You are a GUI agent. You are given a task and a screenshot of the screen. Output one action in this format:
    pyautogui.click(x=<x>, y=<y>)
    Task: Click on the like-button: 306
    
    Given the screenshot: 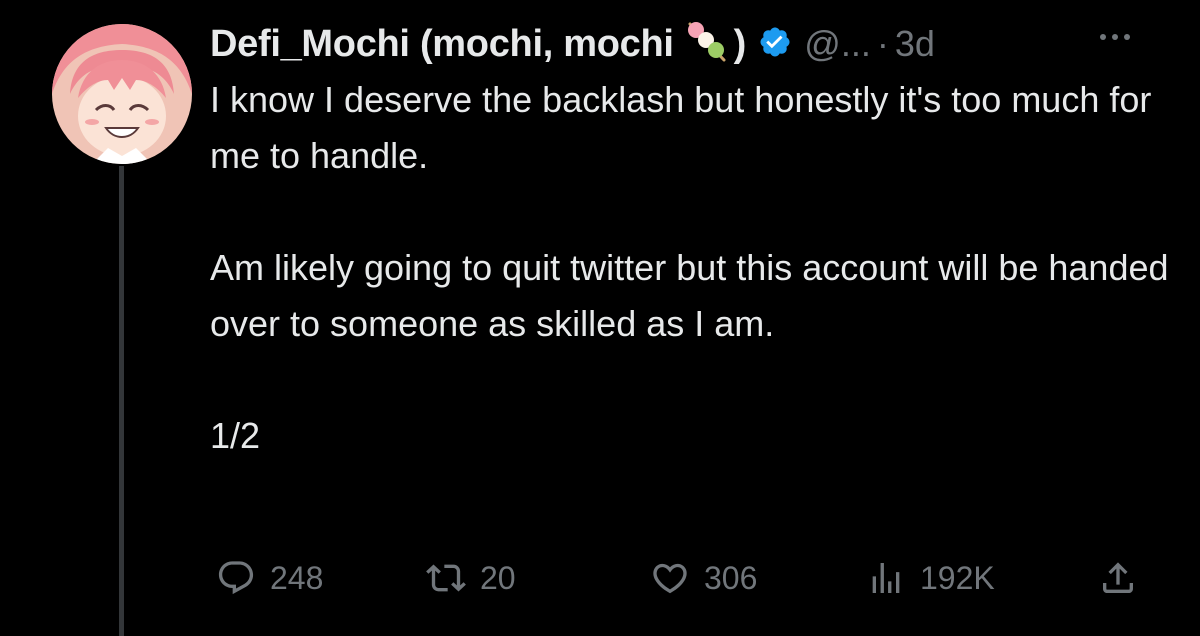 What is the action you would take?
    pyautogui.click(x=703, y=578)
    